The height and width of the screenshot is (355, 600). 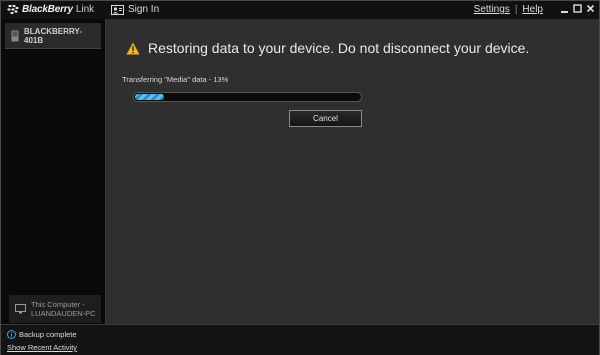 I want to click on computer-label-line1: This Computer -, so click(x=58, y=304).